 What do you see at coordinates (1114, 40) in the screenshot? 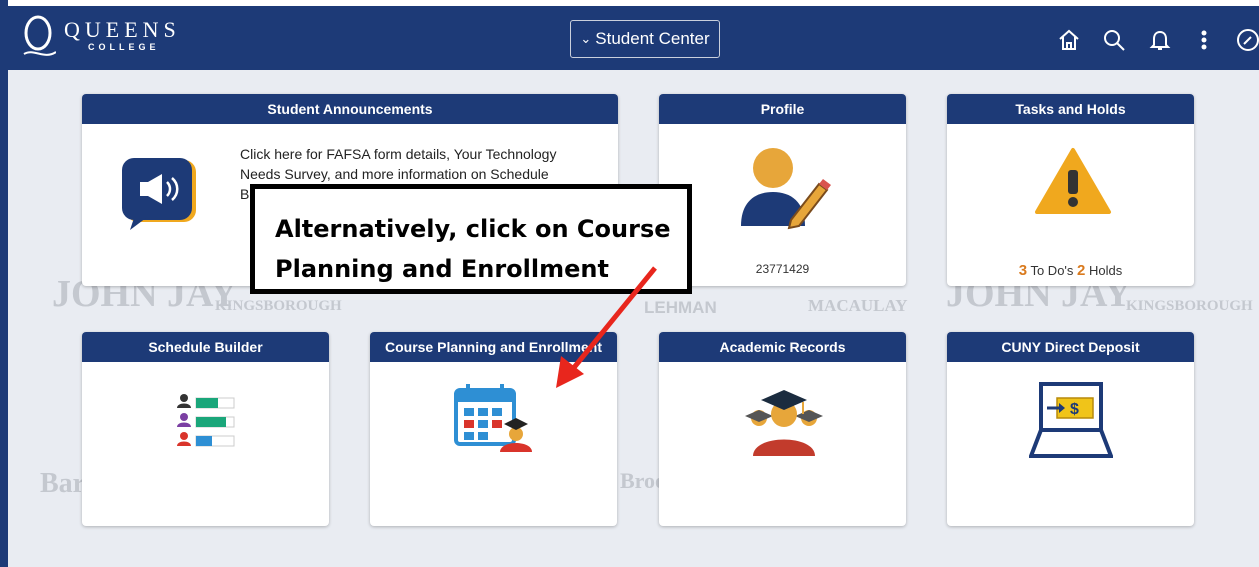
I see `search-icon` at bounding box center [1114, 40].